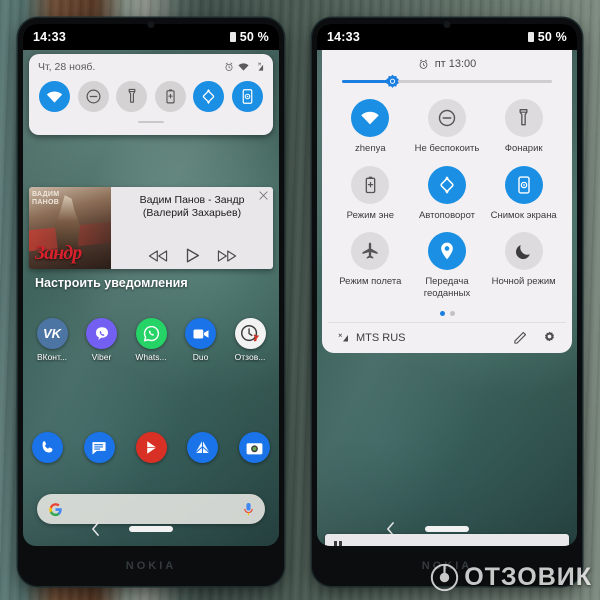 The image size is (600, 600). What do you see at coordinates (523, 215) in the screenshot?
I see `qs-label: Снимок экрана` at bounding box center [523, 215].